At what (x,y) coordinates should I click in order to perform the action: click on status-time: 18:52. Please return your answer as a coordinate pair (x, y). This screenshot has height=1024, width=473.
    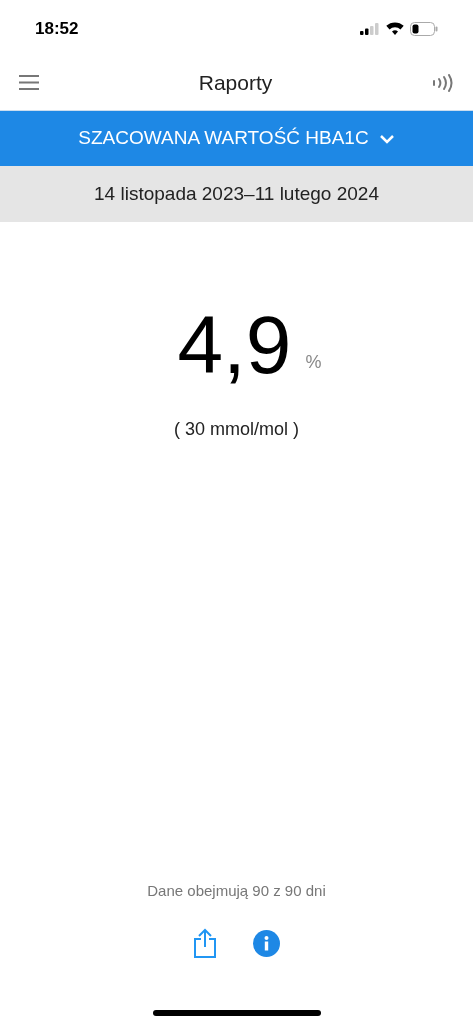
    Looking at the image, I should click on (57, 28).